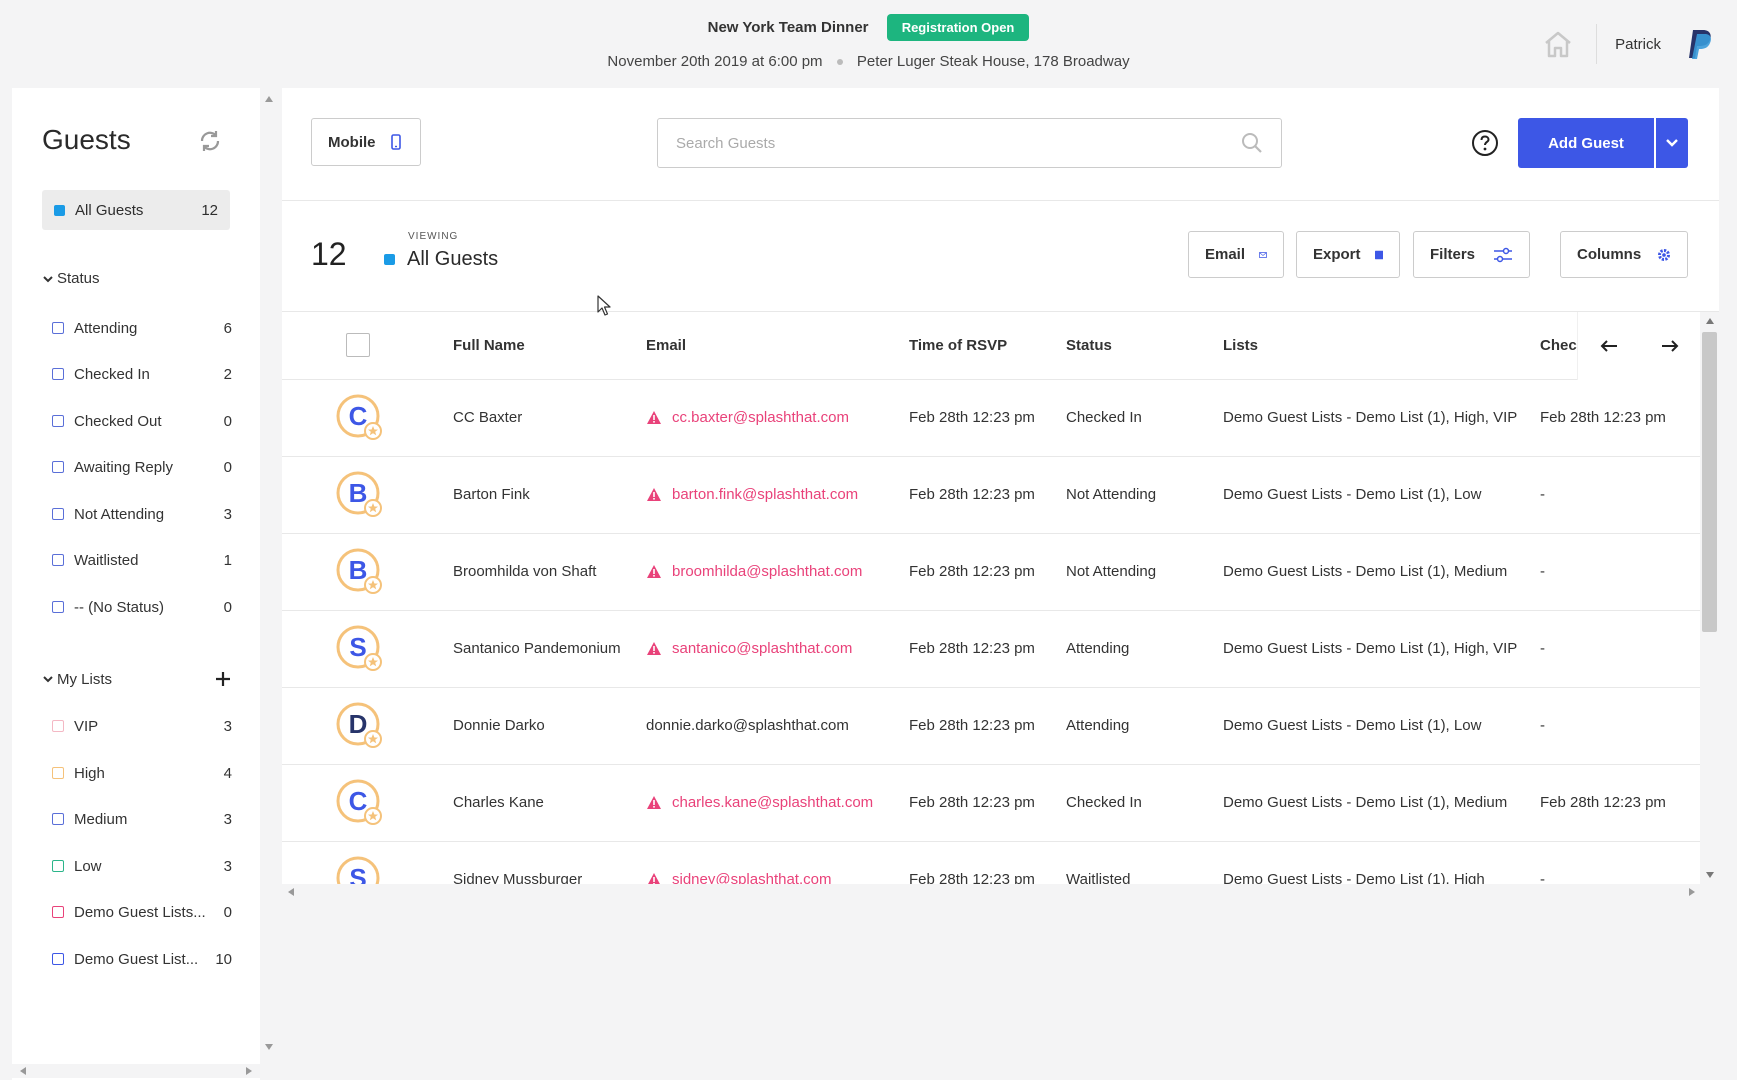 This screenshot has height=1080, width=1737. What do you see at coordinates (142, 959) in the screenshot?
I see `sidebar-item-list-demo-guest-list: Demo Guest List... 10` at bounding box center [142, 959].